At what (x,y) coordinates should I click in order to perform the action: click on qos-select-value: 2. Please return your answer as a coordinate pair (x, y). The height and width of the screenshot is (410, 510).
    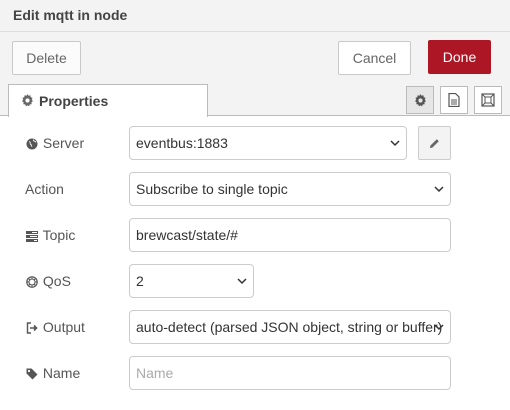
    Looking at the image, I should click on (140, 281).